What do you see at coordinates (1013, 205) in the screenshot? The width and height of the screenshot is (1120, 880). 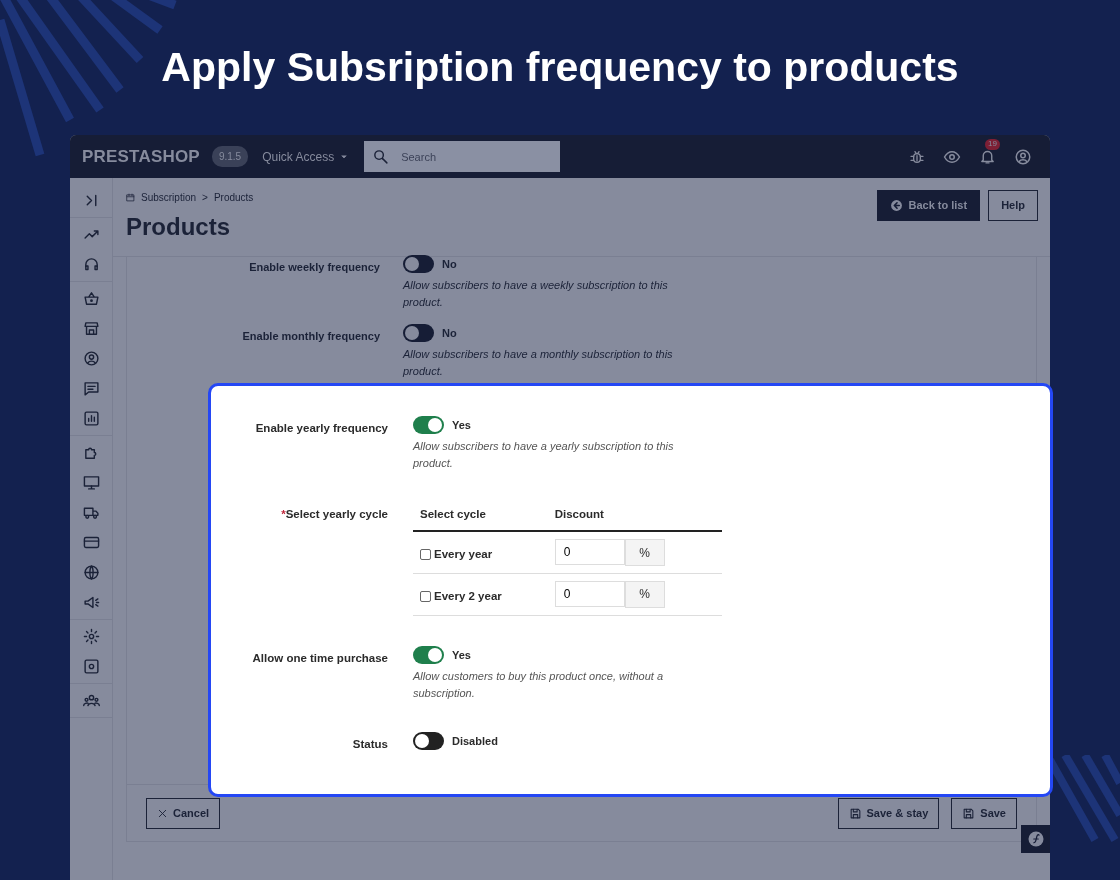 I see `help-button: Help` at bounding box center [1013, 205].